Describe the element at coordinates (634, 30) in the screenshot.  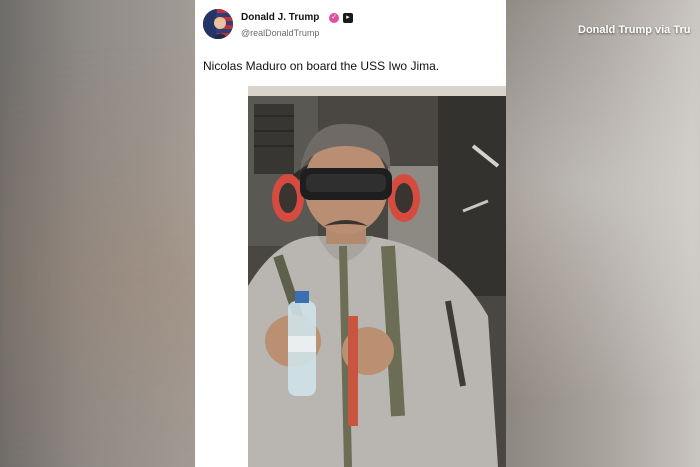
I see `video-credit-label: Donald Trump via Tru` at that location.